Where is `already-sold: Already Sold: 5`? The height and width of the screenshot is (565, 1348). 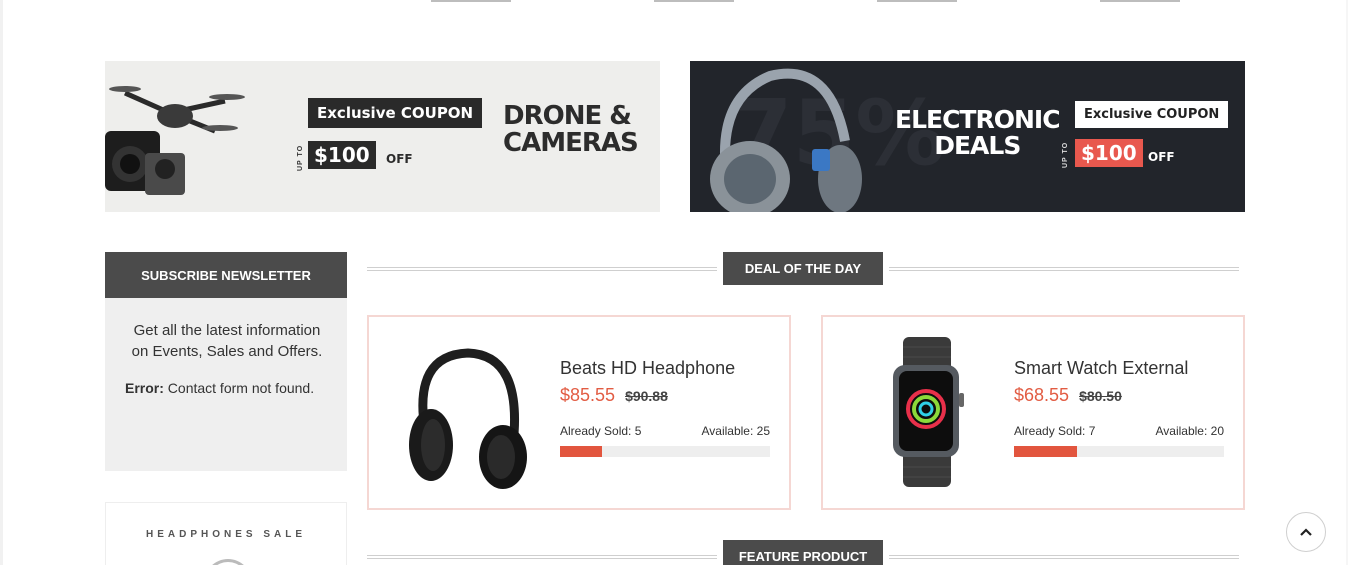 already-sold: Already Sold: 5 is located at coordinates (601, 431).